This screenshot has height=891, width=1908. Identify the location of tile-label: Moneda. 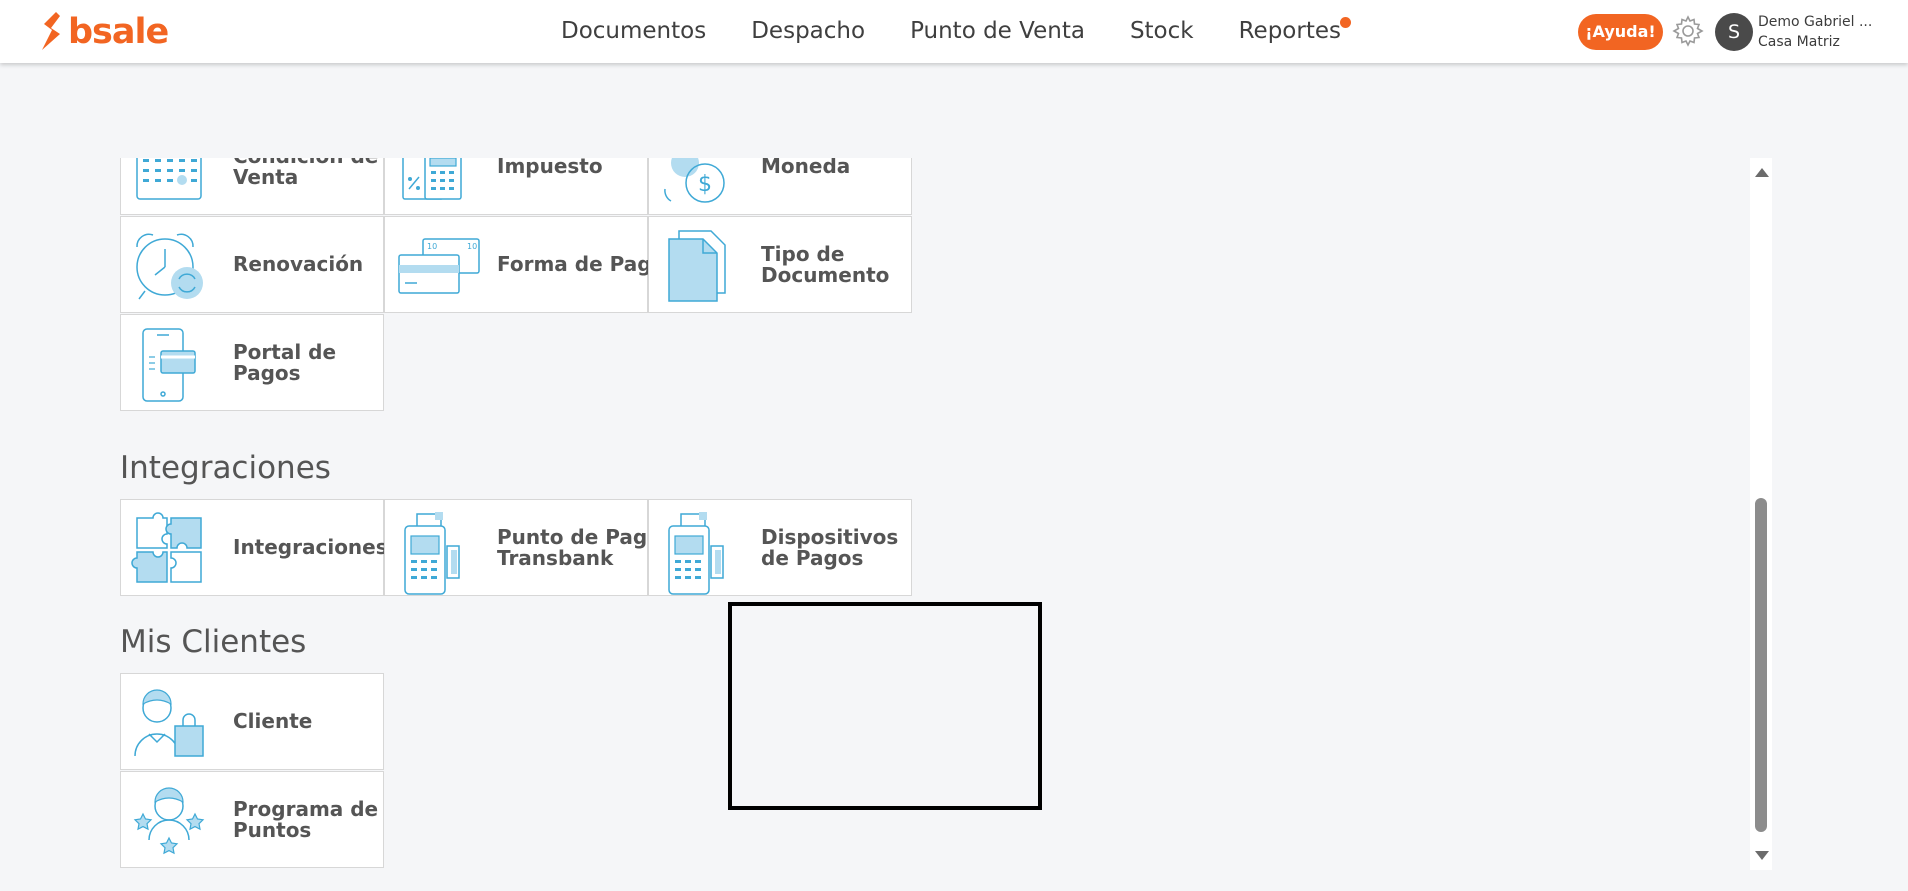
(806, 168).